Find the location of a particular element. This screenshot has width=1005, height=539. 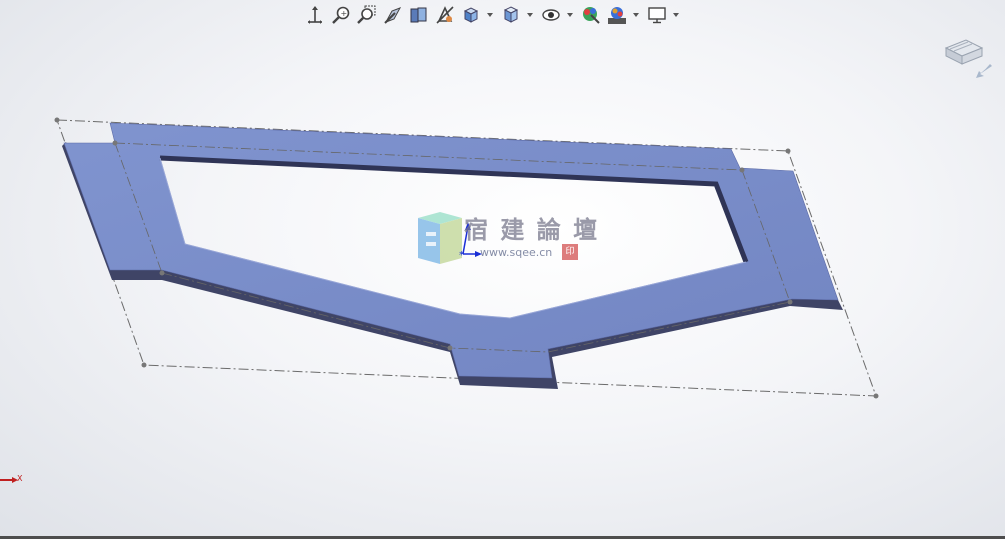

watermark-text: 宿 建 論 壇 is located at coordinates (532, 229).